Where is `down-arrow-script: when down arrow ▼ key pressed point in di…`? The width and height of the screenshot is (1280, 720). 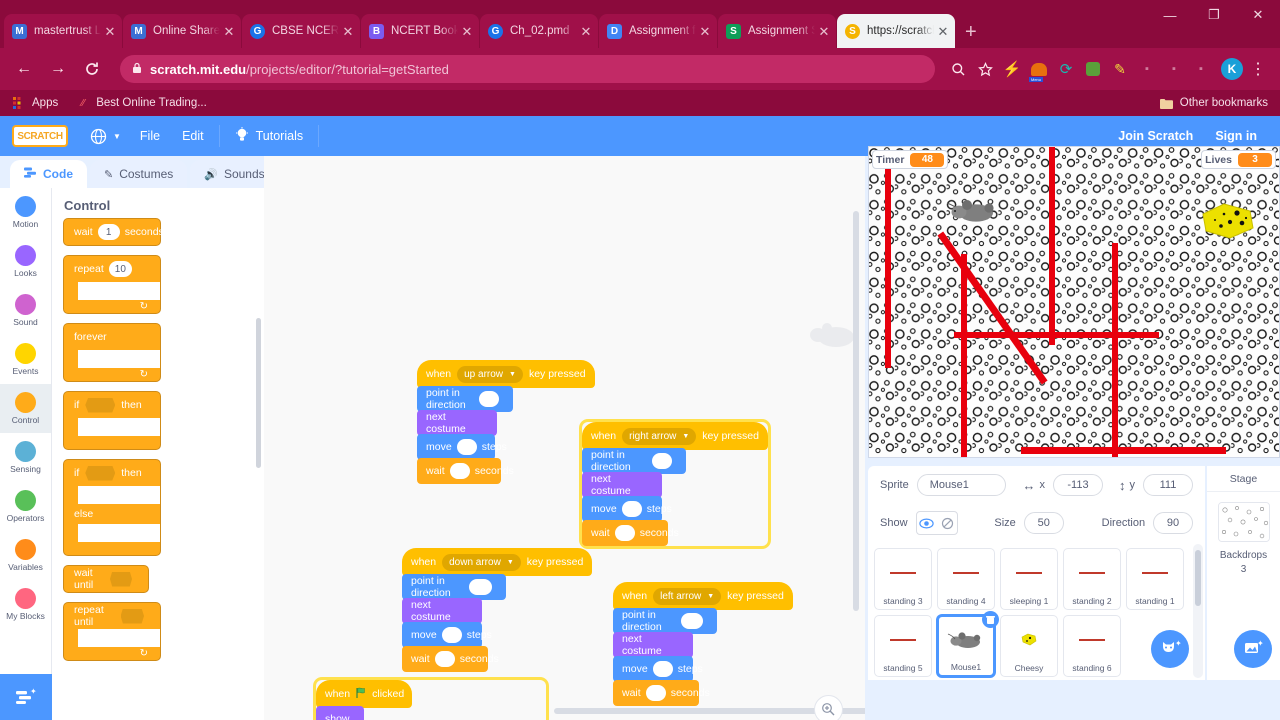
down-arrow-script: when down arrow ▼ key pressed point in di… is located at coordinates (497, 610).